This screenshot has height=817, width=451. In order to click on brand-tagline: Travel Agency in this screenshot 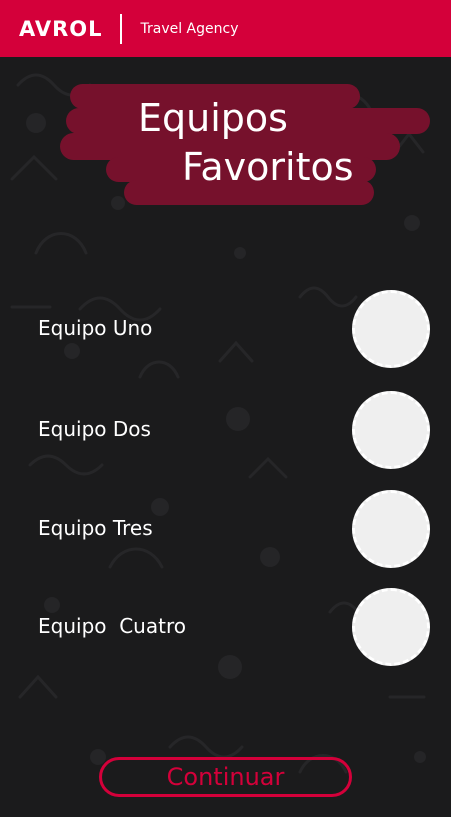, I will do `click(189, 28)`.